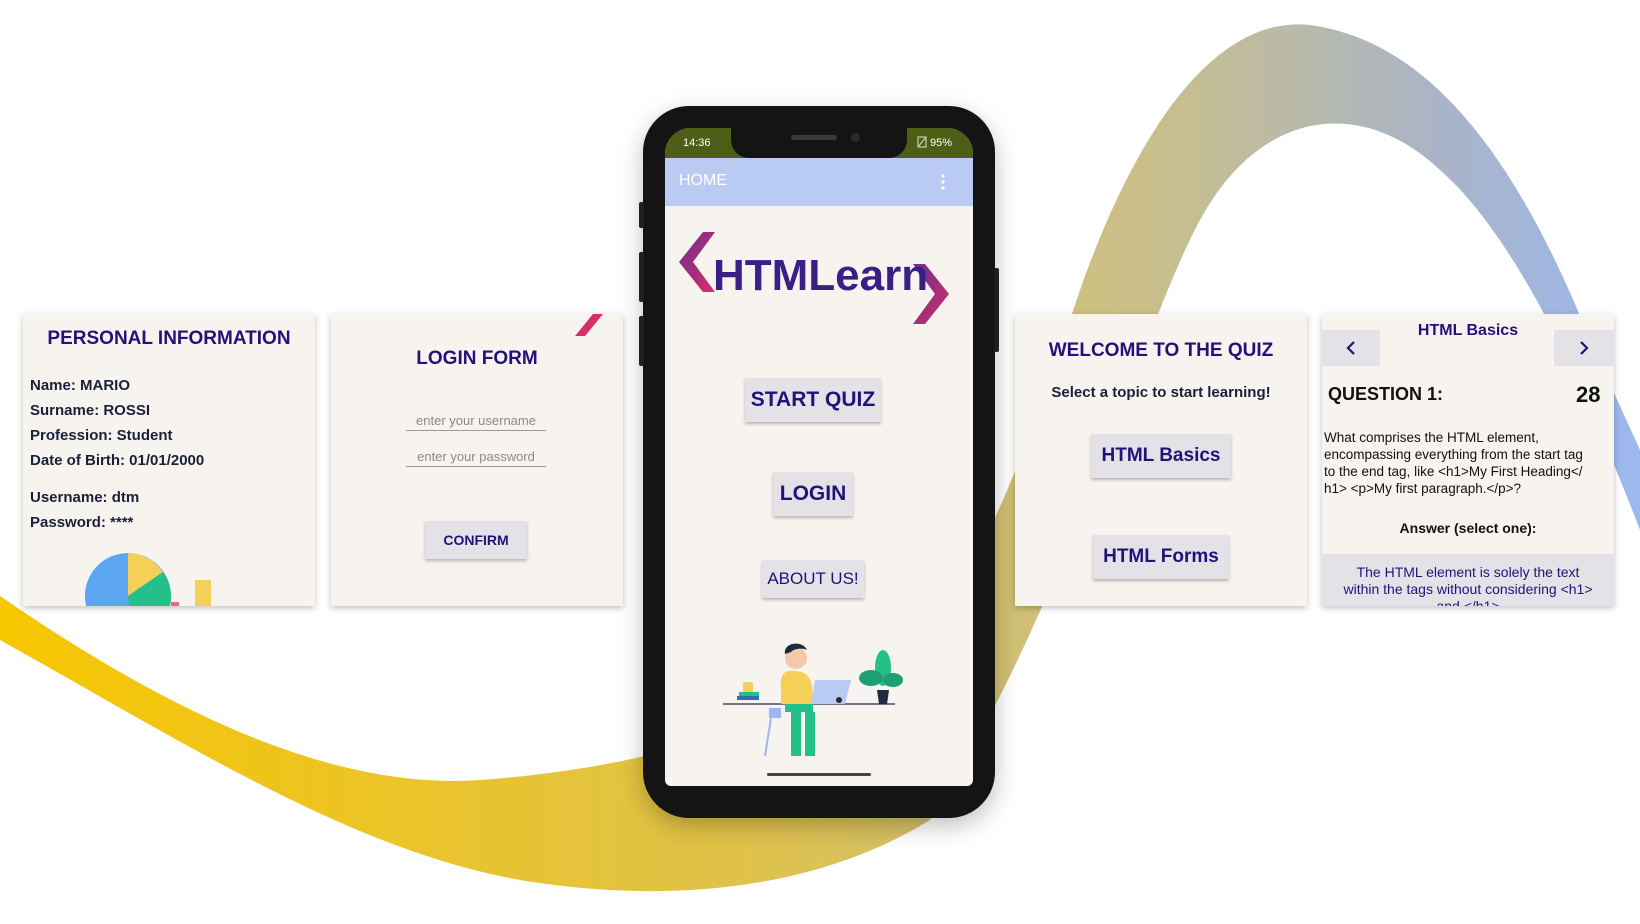 This screenshot has height=924, width=1640. I want to click on answer-option-line: The HTML element is solely the text, so click(1468, 572).